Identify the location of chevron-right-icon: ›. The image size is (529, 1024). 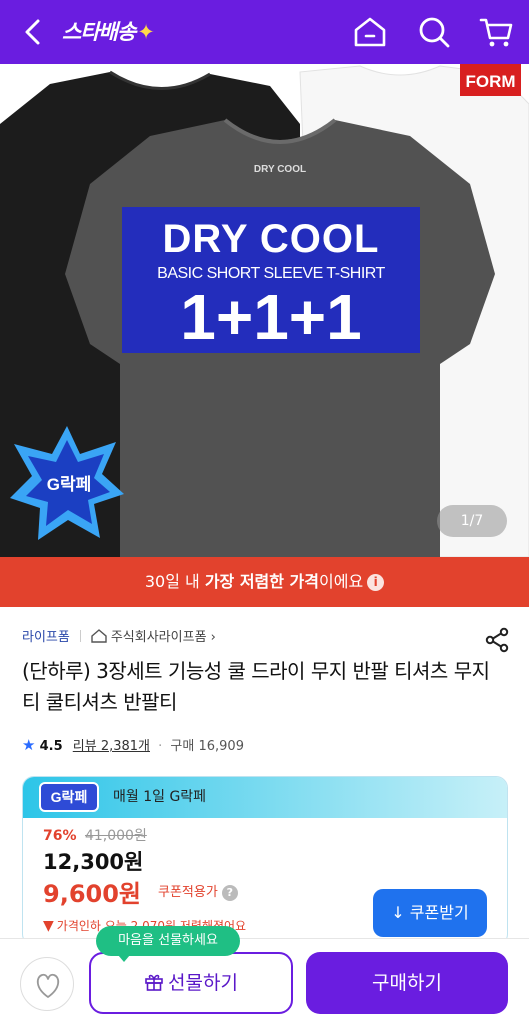
(213, 637).